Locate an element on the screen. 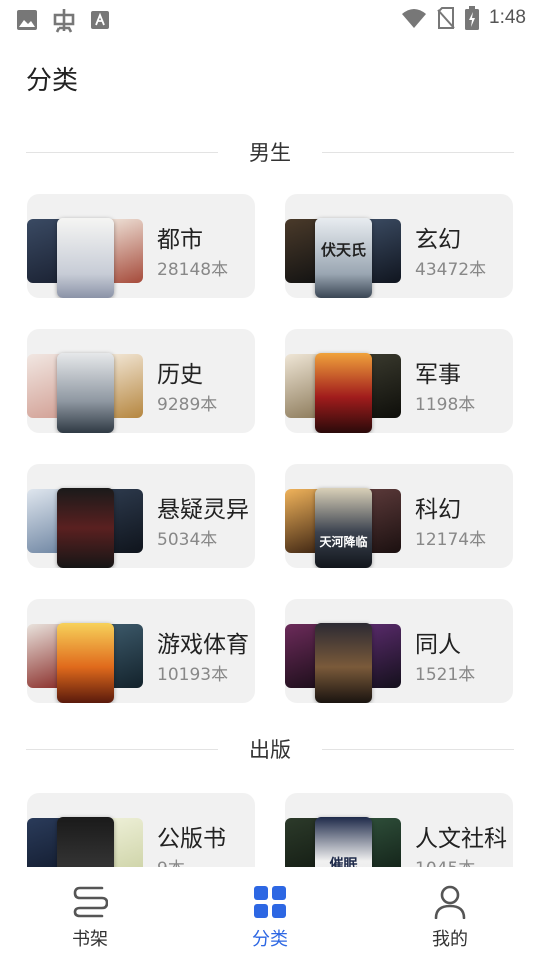  user-icon is located at coordinates (450, 902).